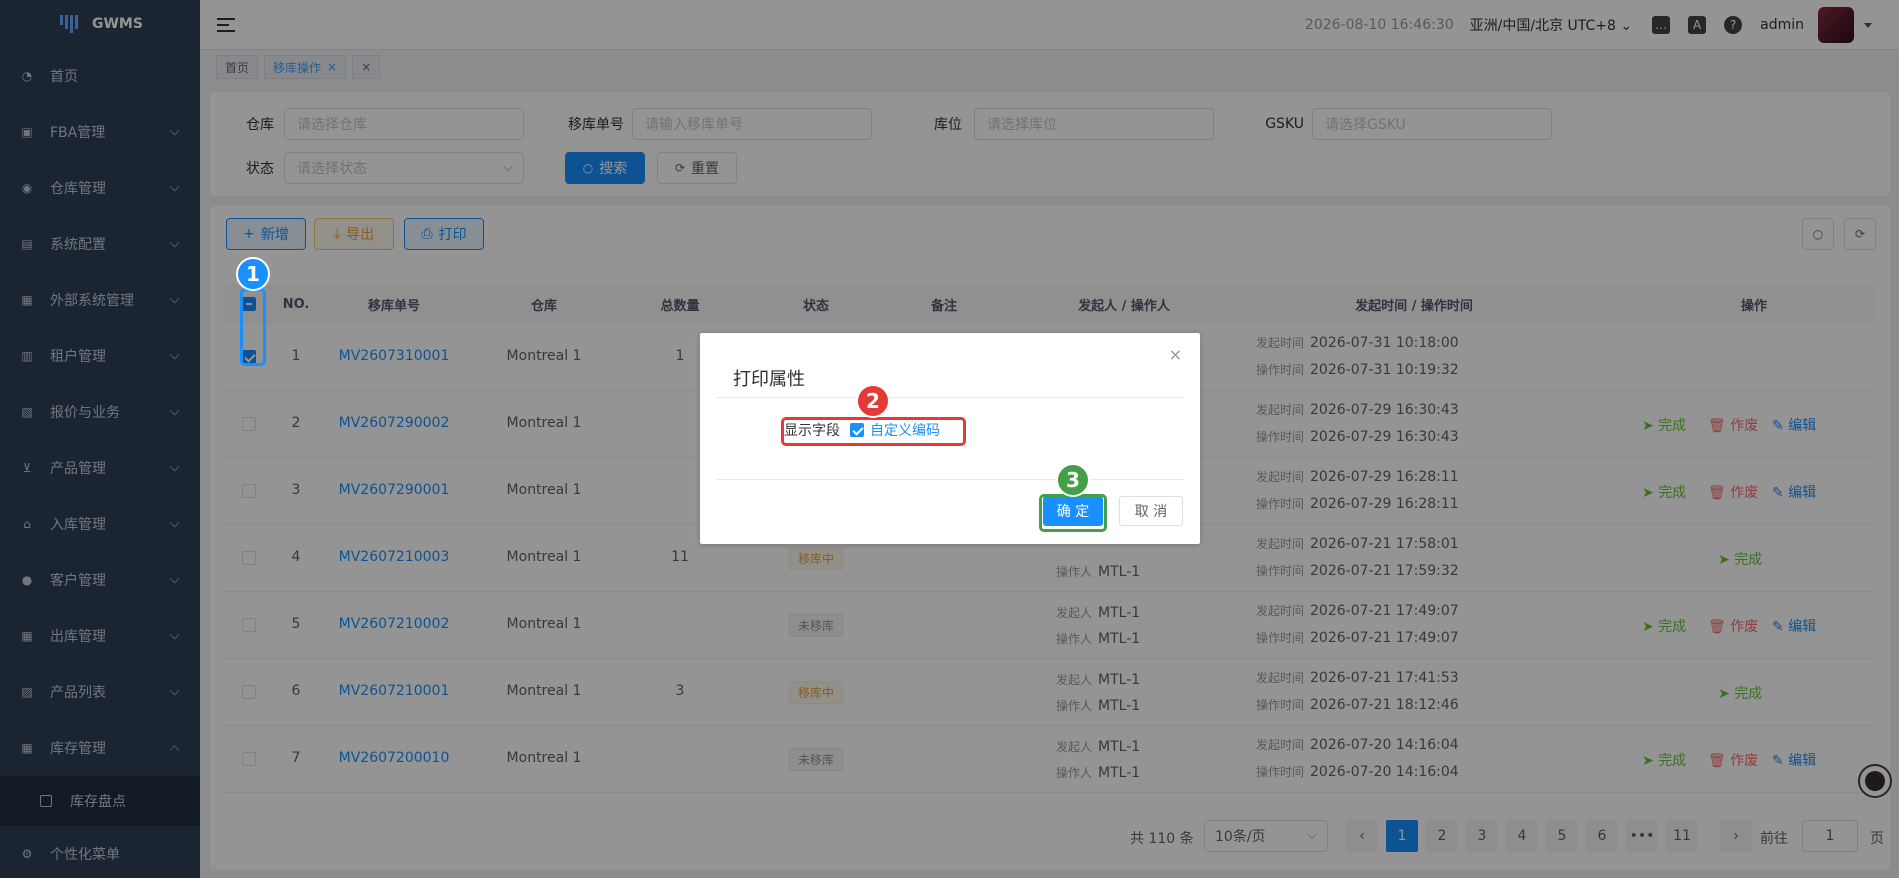 The width and height of the screenshot is (1899, 878). I want to click on annotation-marker-3: 3, so click(1073, 480).